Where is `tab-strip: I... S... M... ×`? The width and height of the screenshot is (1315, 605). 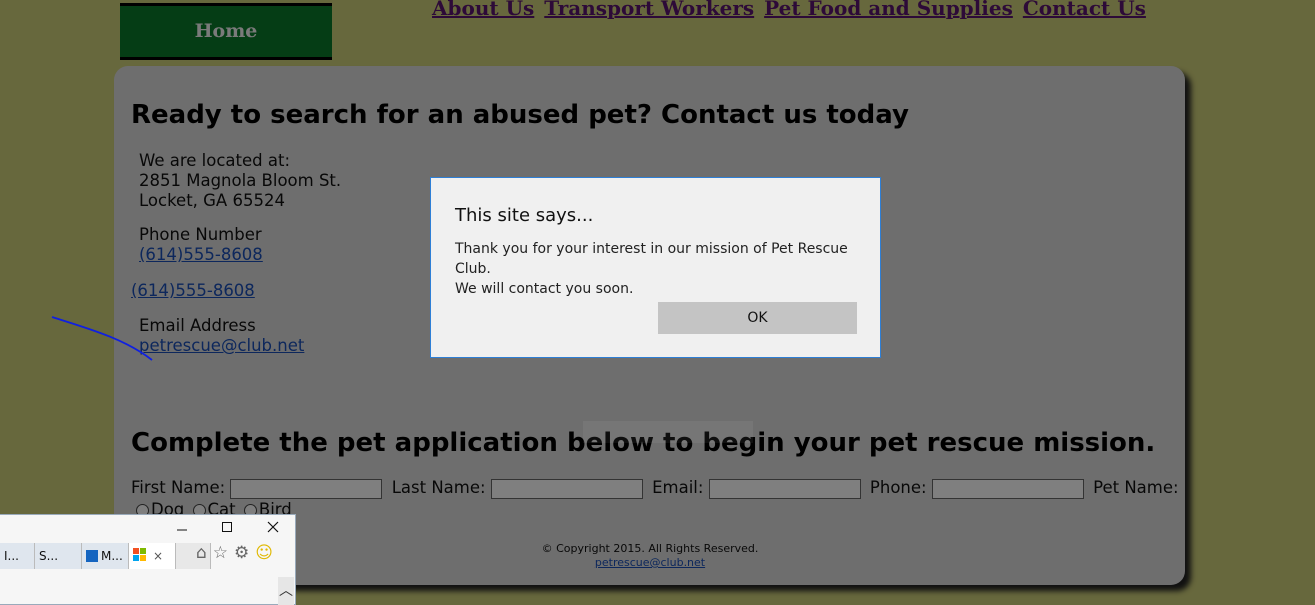
tab-strip: I... S... M... × is located at coordinates (105, 556).